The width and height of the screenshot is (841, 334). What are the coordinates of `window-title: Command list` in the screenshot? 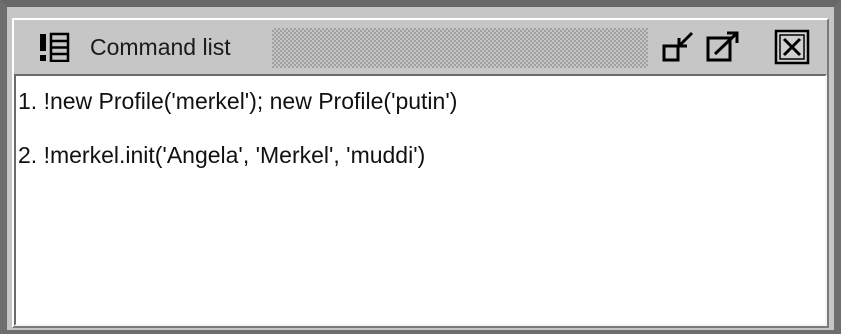 It's located at (160, 47).